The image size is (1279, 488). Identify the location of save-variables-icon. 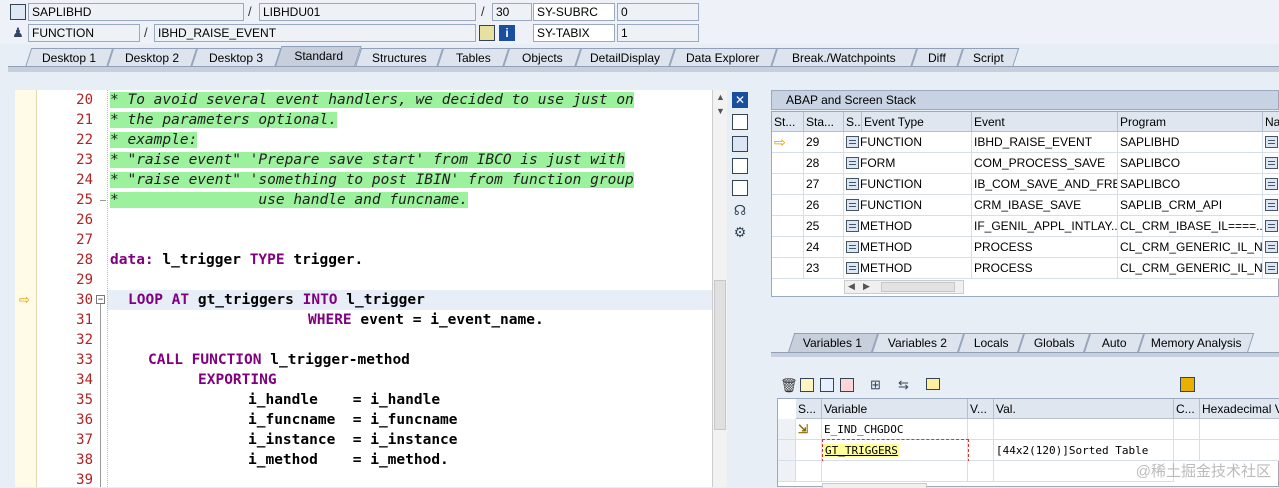
(827, 385).